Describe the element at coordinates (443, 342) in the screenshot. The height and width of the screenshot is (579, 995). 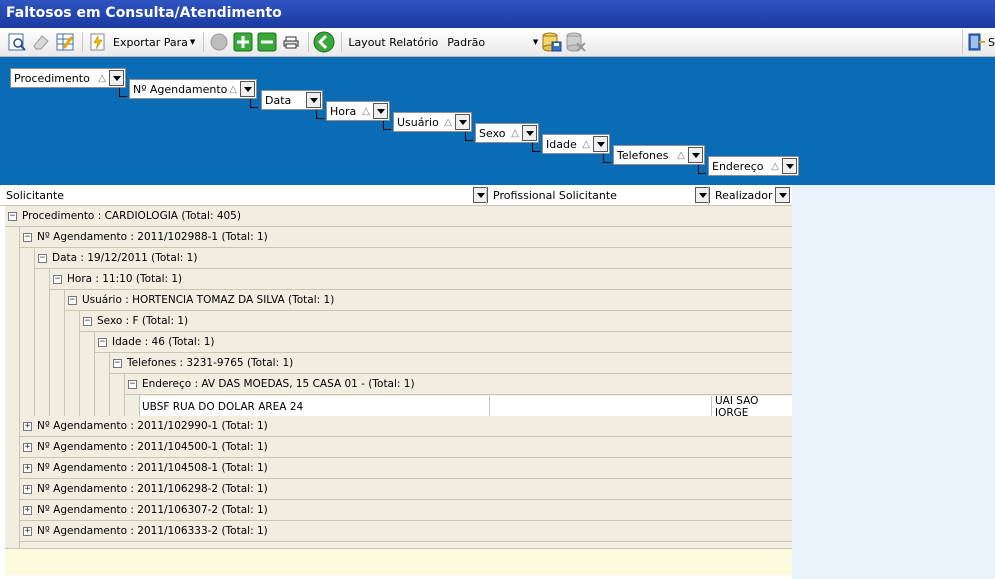
I see `group-row-idade: − Idade : 46 (Total: 1)` at that location.